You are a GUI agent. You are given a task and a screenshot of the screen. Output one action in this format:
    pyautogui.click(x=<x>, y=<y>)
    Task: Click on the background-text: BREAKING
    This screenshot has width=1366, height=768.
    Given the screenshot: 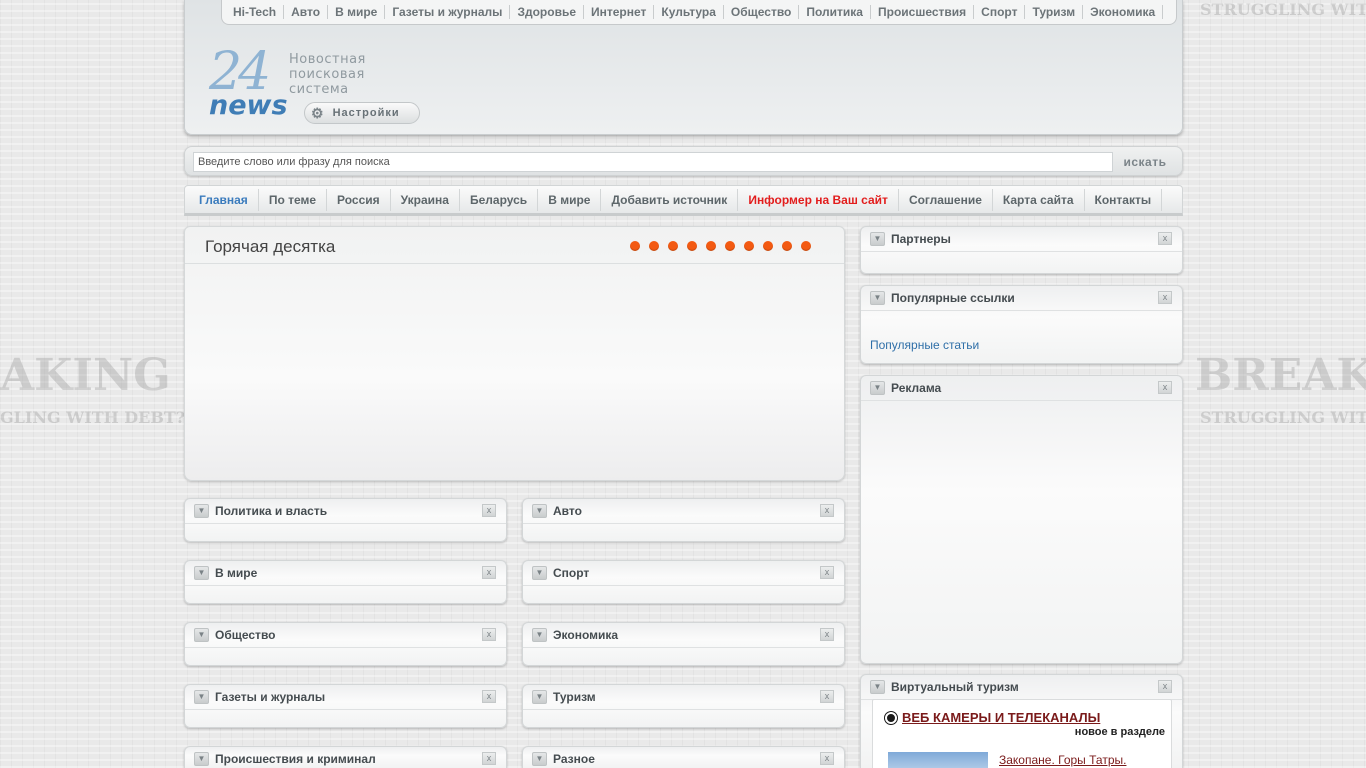 What is the action you would take?
    pyautogui.click(x=1280, y=375)
    